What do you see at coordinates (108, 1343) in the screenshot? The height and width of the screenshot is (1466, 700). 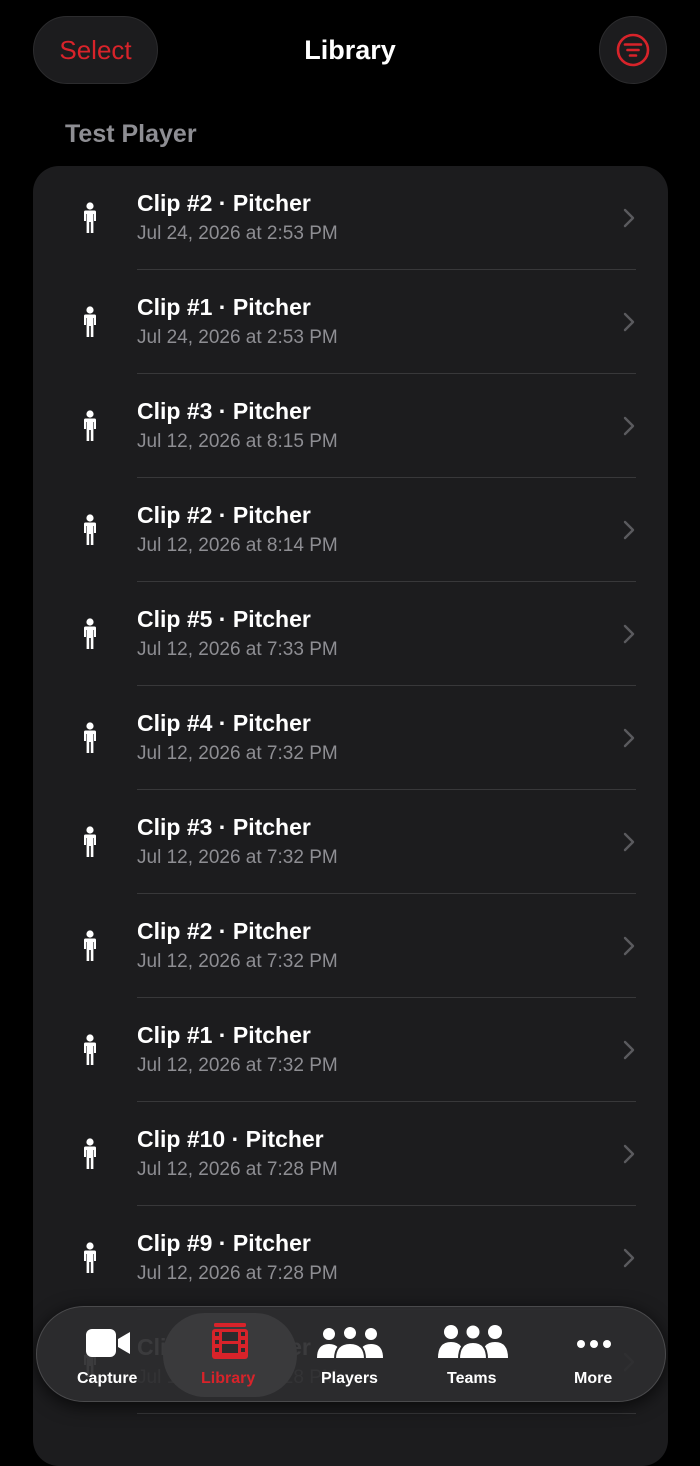 I see `video-camera-icon` at bounding box center [108, 1343].